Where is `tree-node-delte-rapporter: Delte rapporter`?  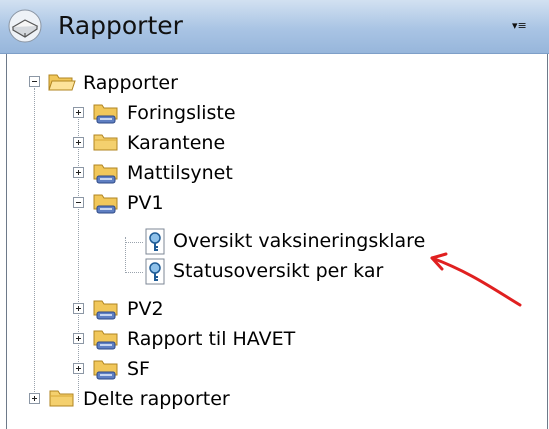 tree-node-delte-rapporter: Delte rapporter is located at coordinates (157, 399).